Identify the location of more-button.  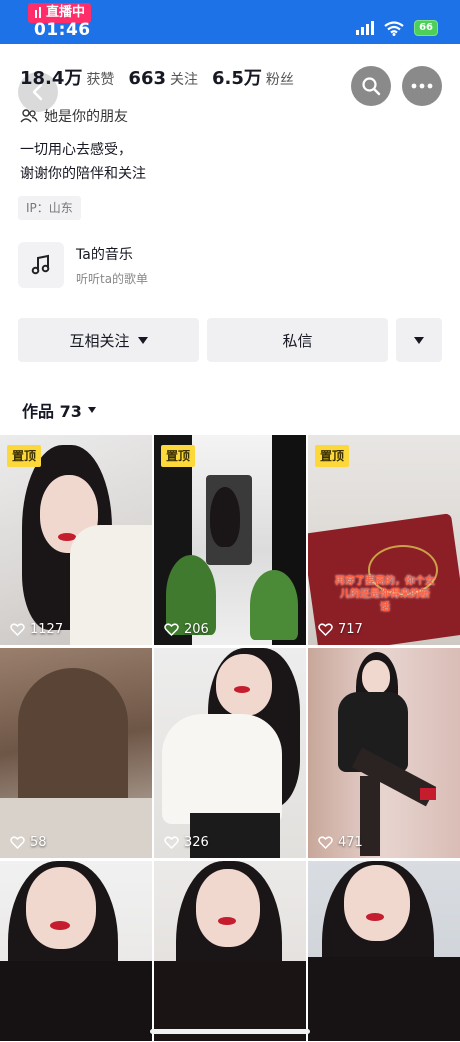
(422, 86).